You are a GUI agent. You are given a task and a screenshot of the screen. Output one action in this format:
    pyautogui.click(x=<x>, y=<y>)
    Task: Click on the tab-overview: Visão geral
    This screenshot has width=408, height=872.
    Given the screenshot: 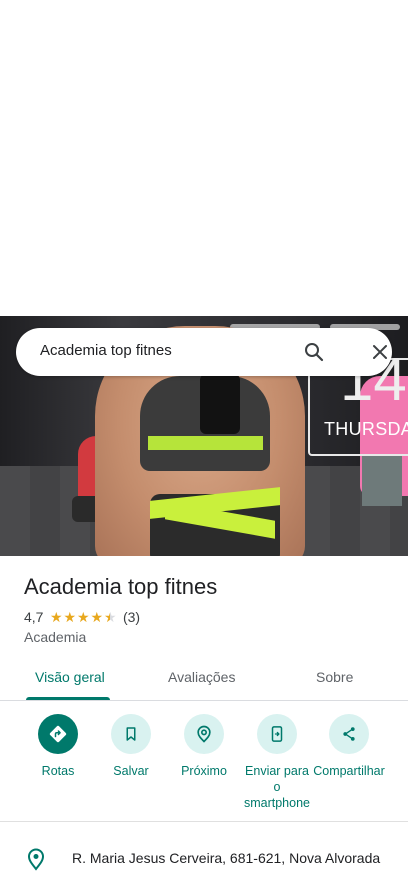 What is the action you would take?
    pyautogui.click(x=70, y=677)
    